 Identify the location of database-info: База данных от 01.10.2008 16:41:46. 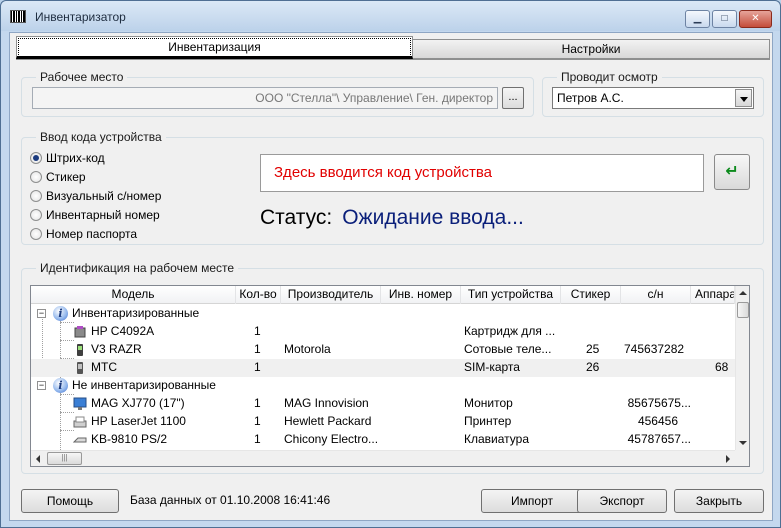
(230, 500).